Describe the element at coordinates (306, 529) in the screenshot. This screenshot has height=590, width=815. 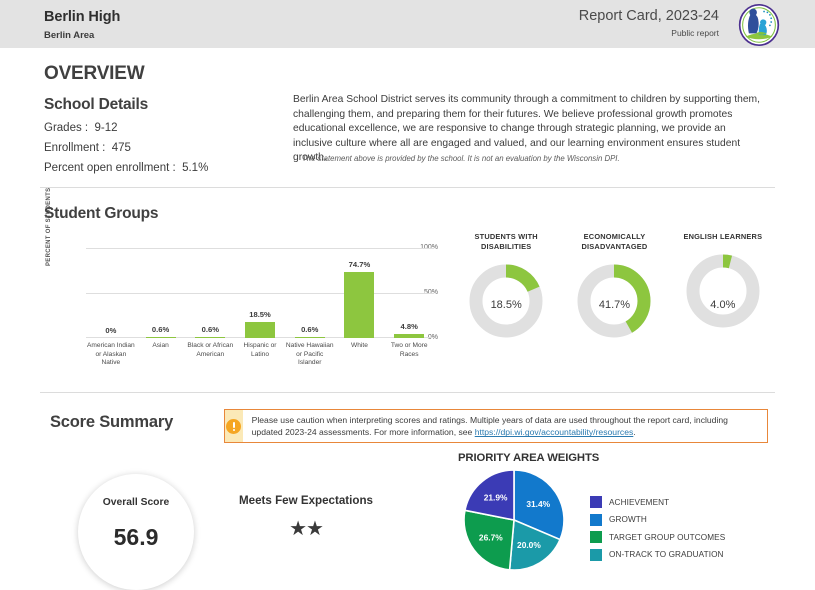
I see `star-rating: ★★` at that location.